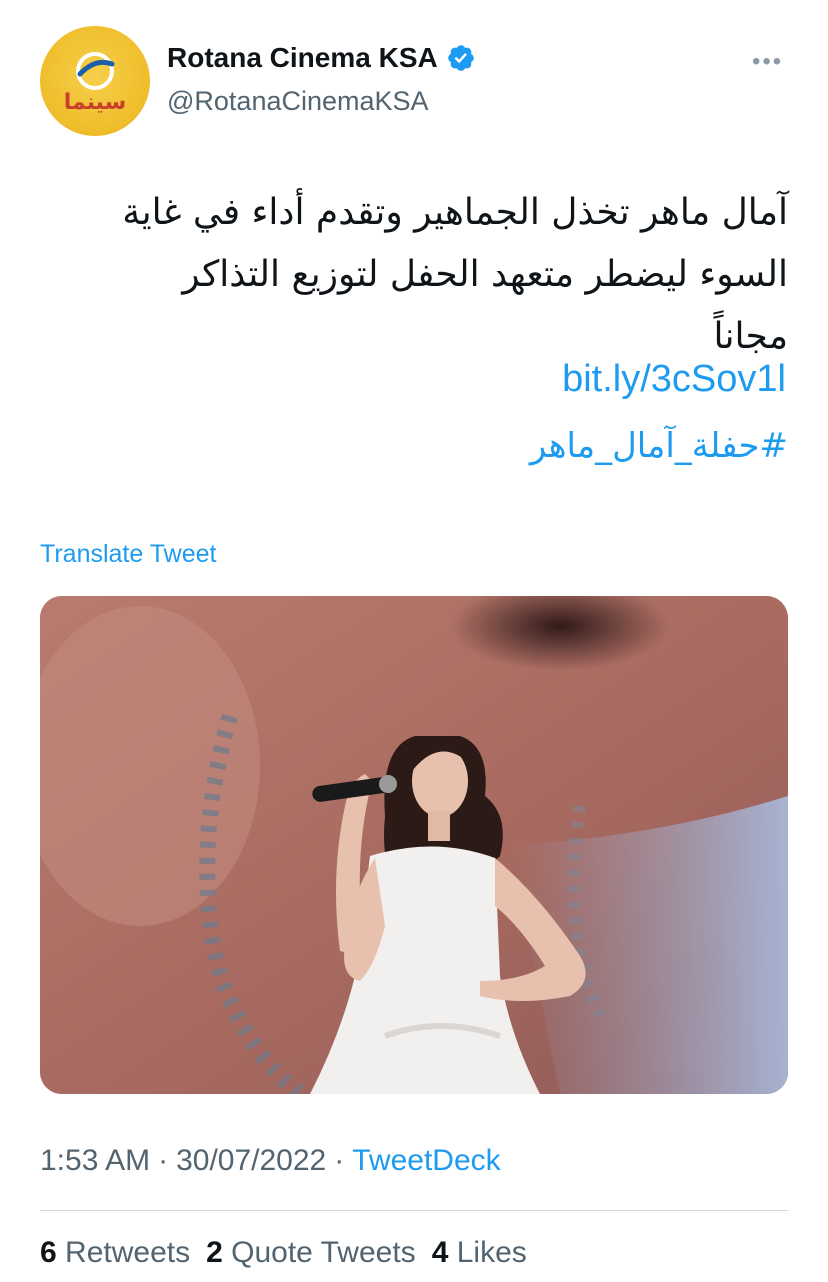  I want to click on translate-tweet-link: Translate Tweet, so click(128, 554).